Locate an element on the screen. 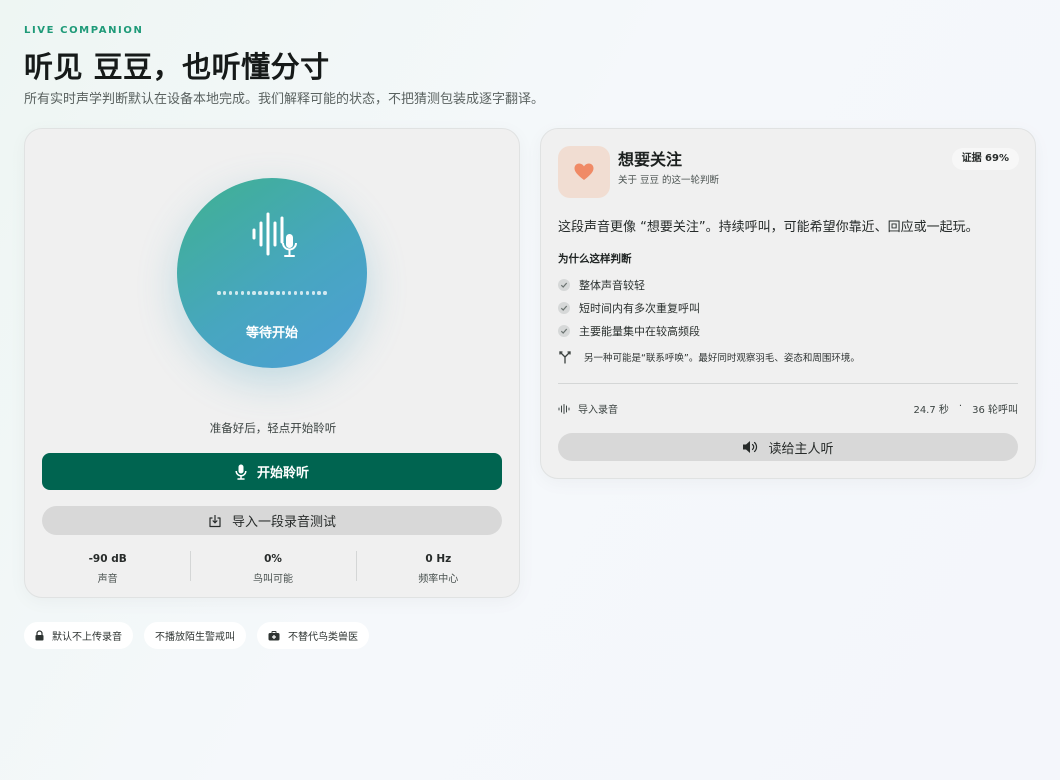 The image size is (1060, 780). list-item: 整体声音较轻 is located at coordinates (629, 284).